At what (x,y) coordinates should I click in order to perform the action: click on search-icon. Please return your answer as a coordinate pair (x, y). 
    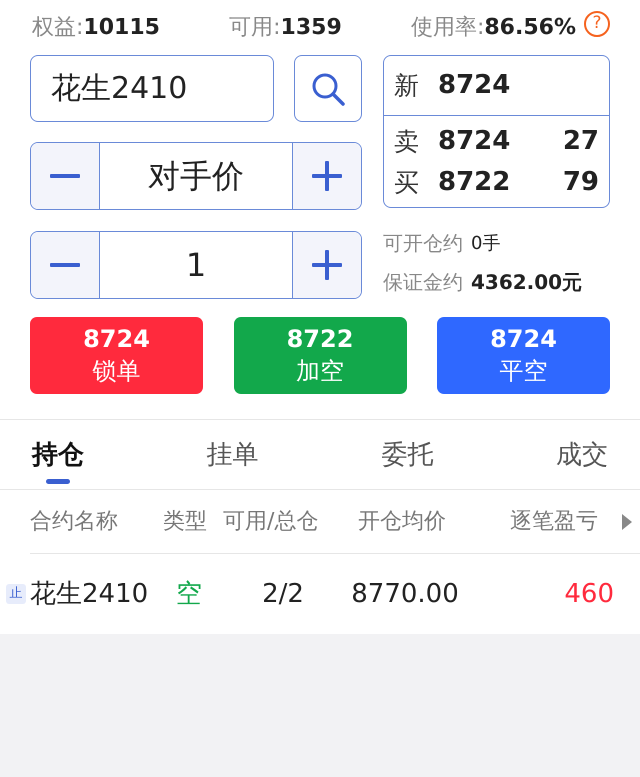
    Looking at the image, I should click on (328, 89).